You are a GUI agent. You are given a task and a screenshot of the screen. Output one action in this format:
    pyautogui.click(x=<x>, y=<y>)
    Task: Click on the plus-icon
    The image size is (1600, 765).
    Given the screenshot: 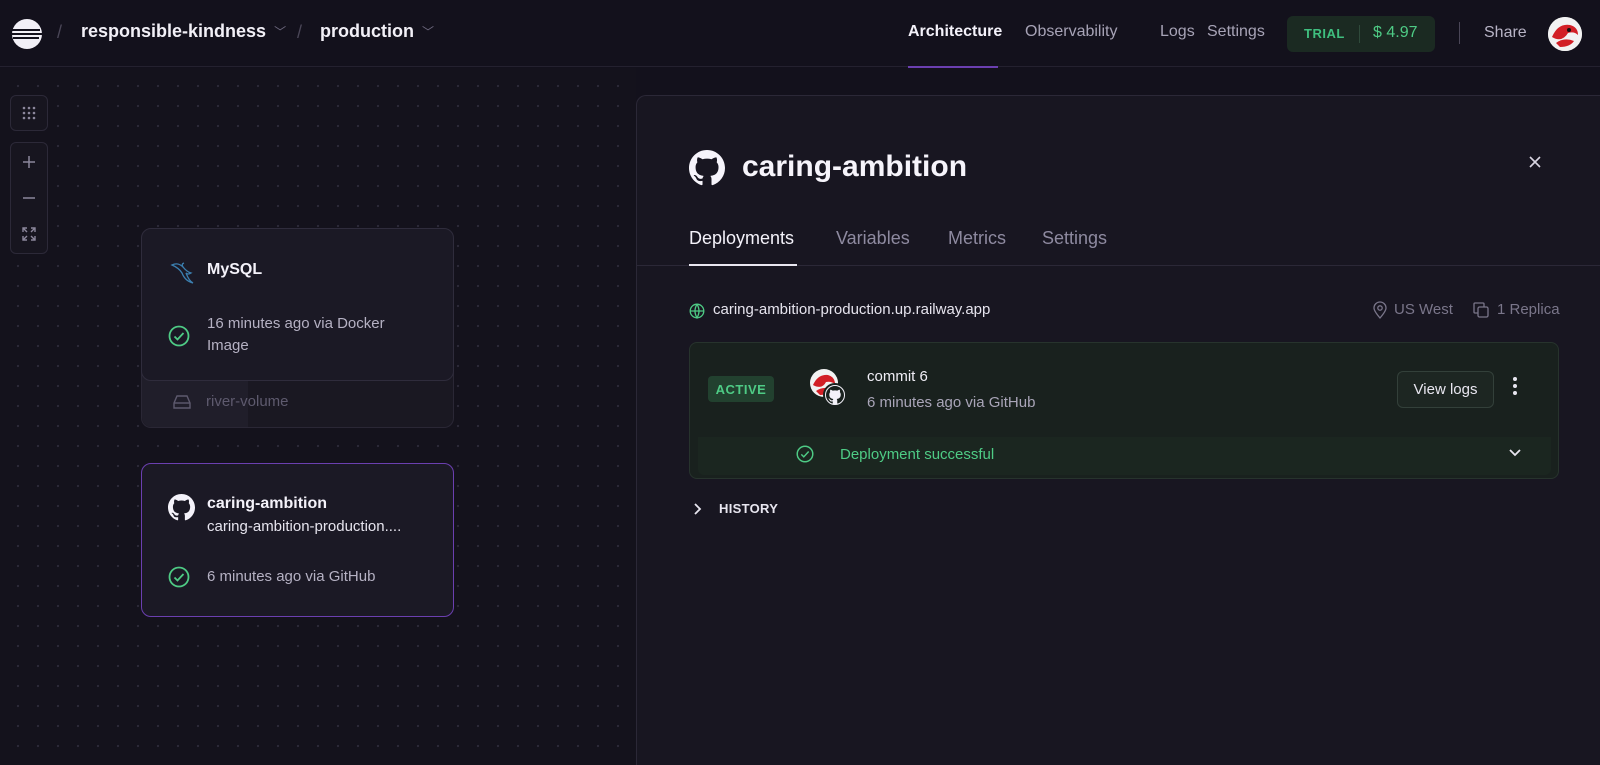 What is the action you would take?
    pyautogui.click(x=29, y=162)
    